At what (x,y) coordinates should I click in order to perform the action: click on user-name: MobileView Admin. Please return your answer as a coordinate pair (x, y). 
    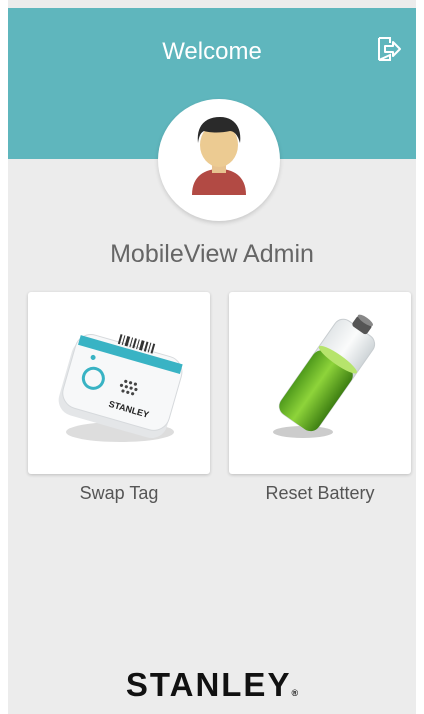
    Looking at the image, I should click on (212, 254).